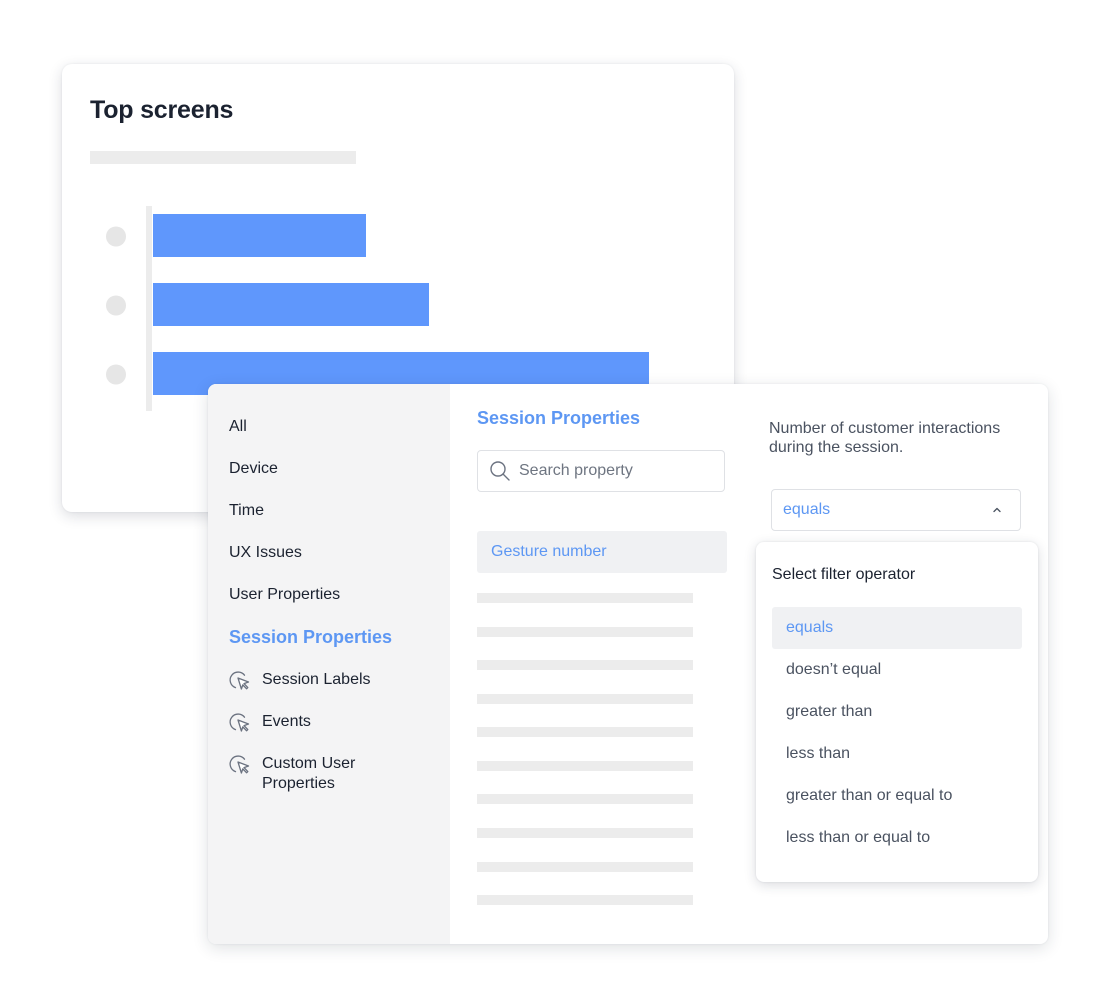 This screenshot has height=1000, width=1096. Describe the element at coordinates (614, 471) in the screenshot. I see `search-input` at that location.